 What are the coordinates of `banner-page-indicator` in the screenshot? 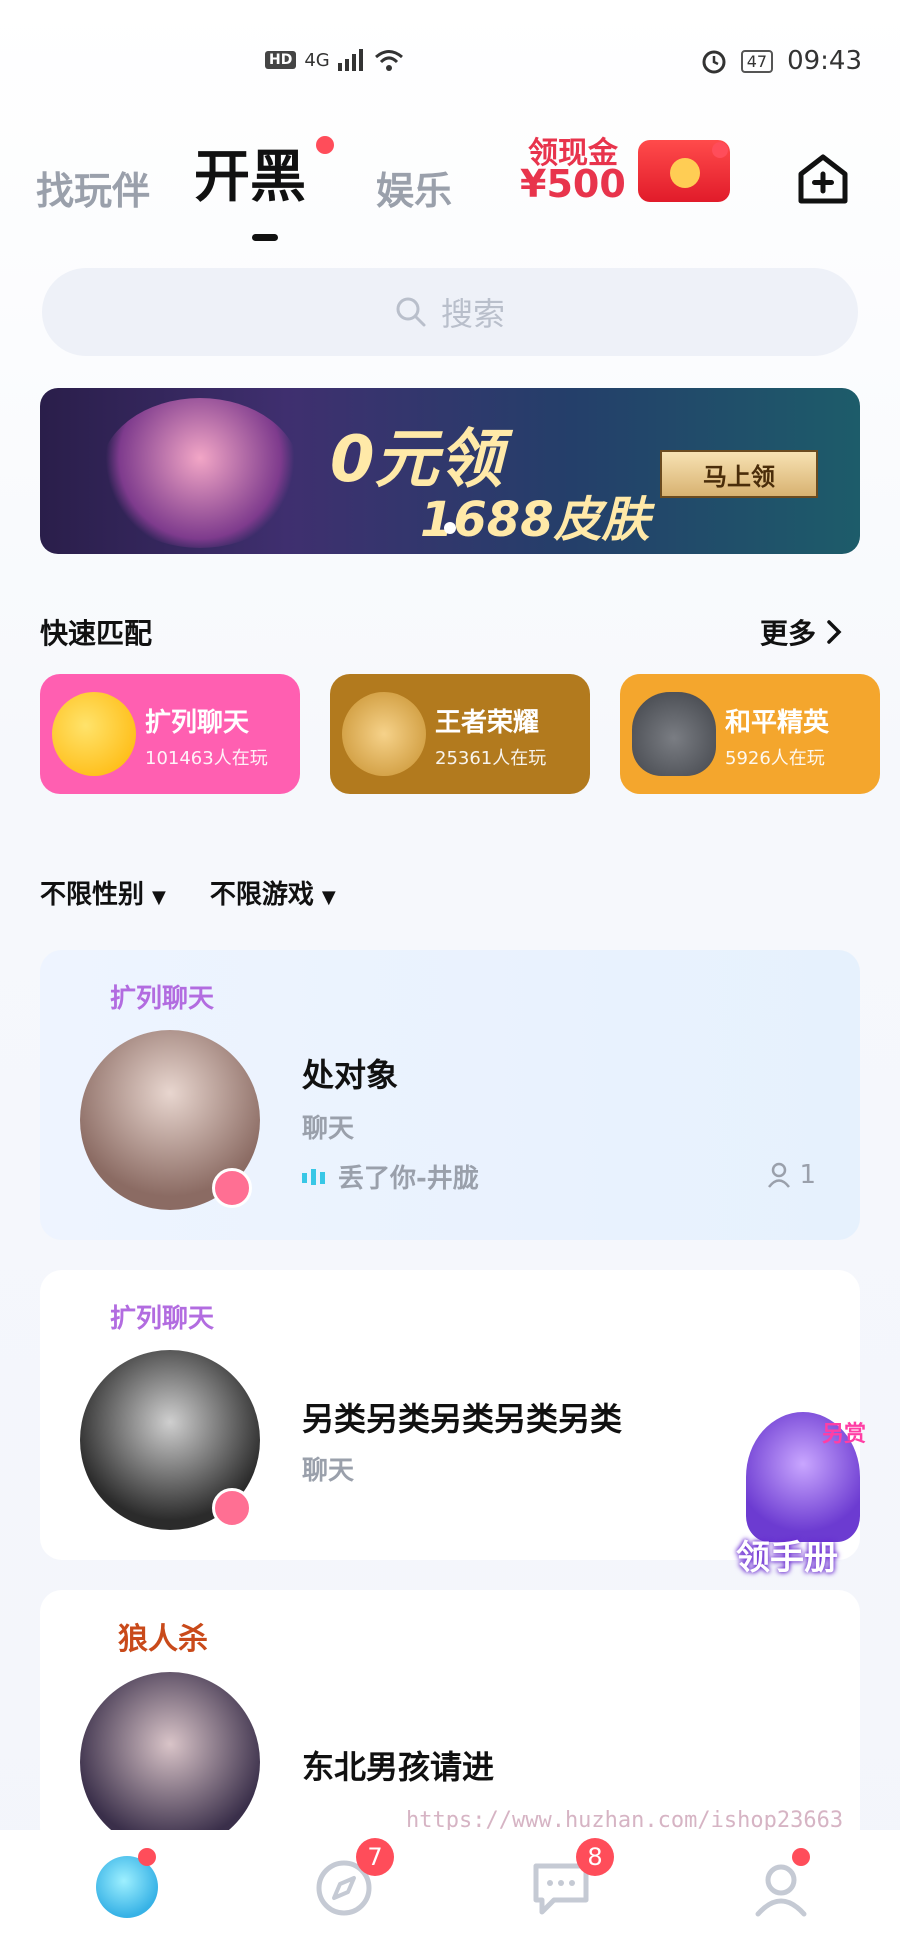 It's located at (450, 528).